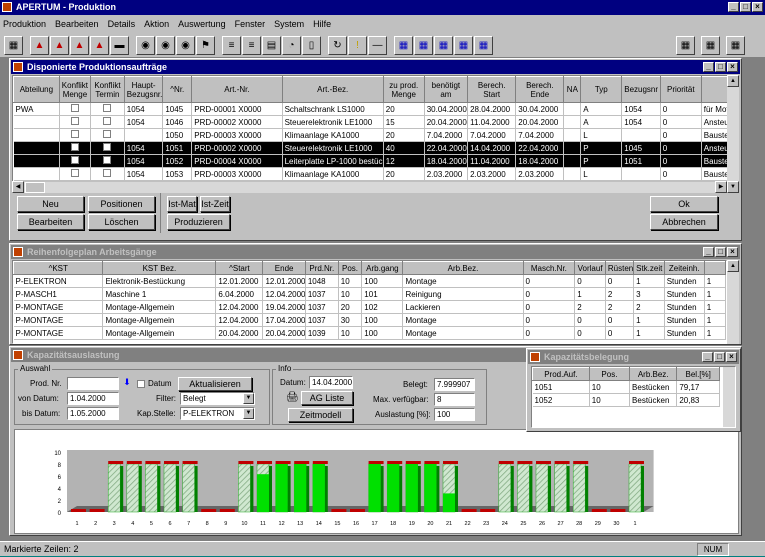 The width and height of the screenshot is (765, 557). Describe the element at coordinates (177, 89) in the screenshot. I see `column-header: ^Nr.` at that location.